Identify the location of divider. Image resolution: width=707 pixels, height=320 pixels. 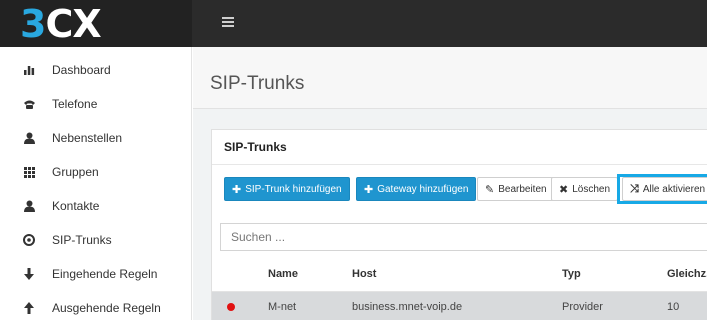
(459, 164).